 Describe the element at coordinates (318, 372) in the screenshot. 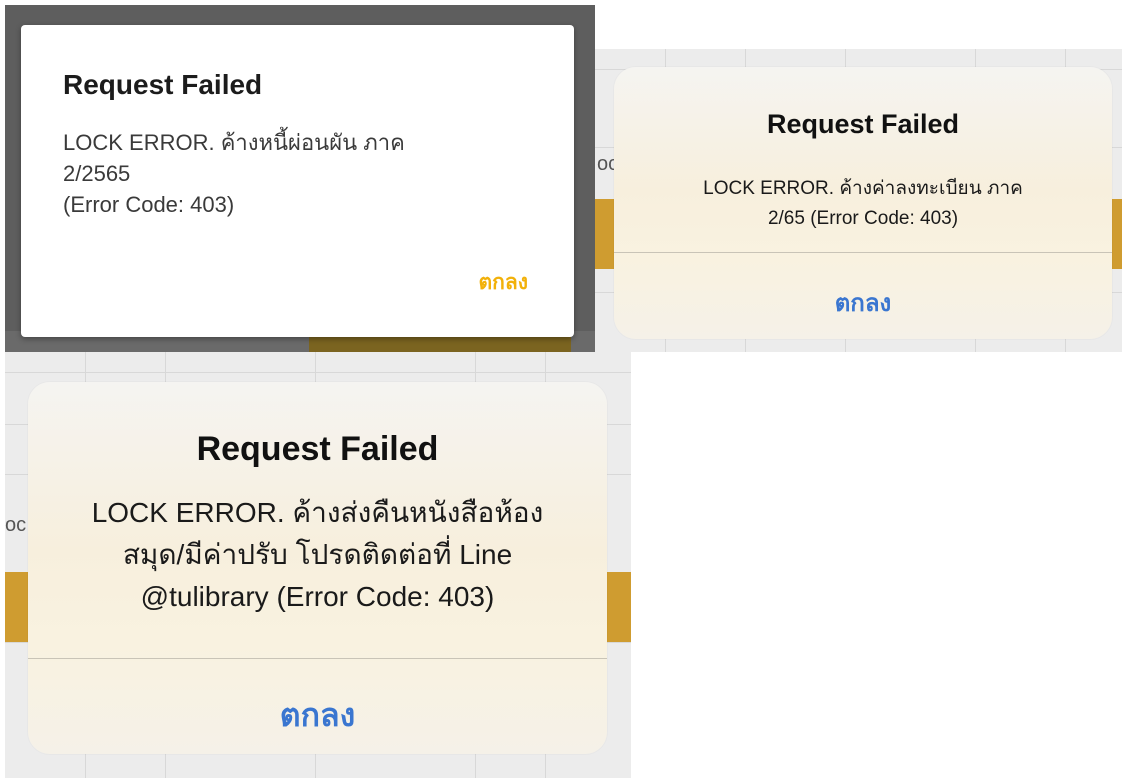

I see `background-grid-line` at that location.